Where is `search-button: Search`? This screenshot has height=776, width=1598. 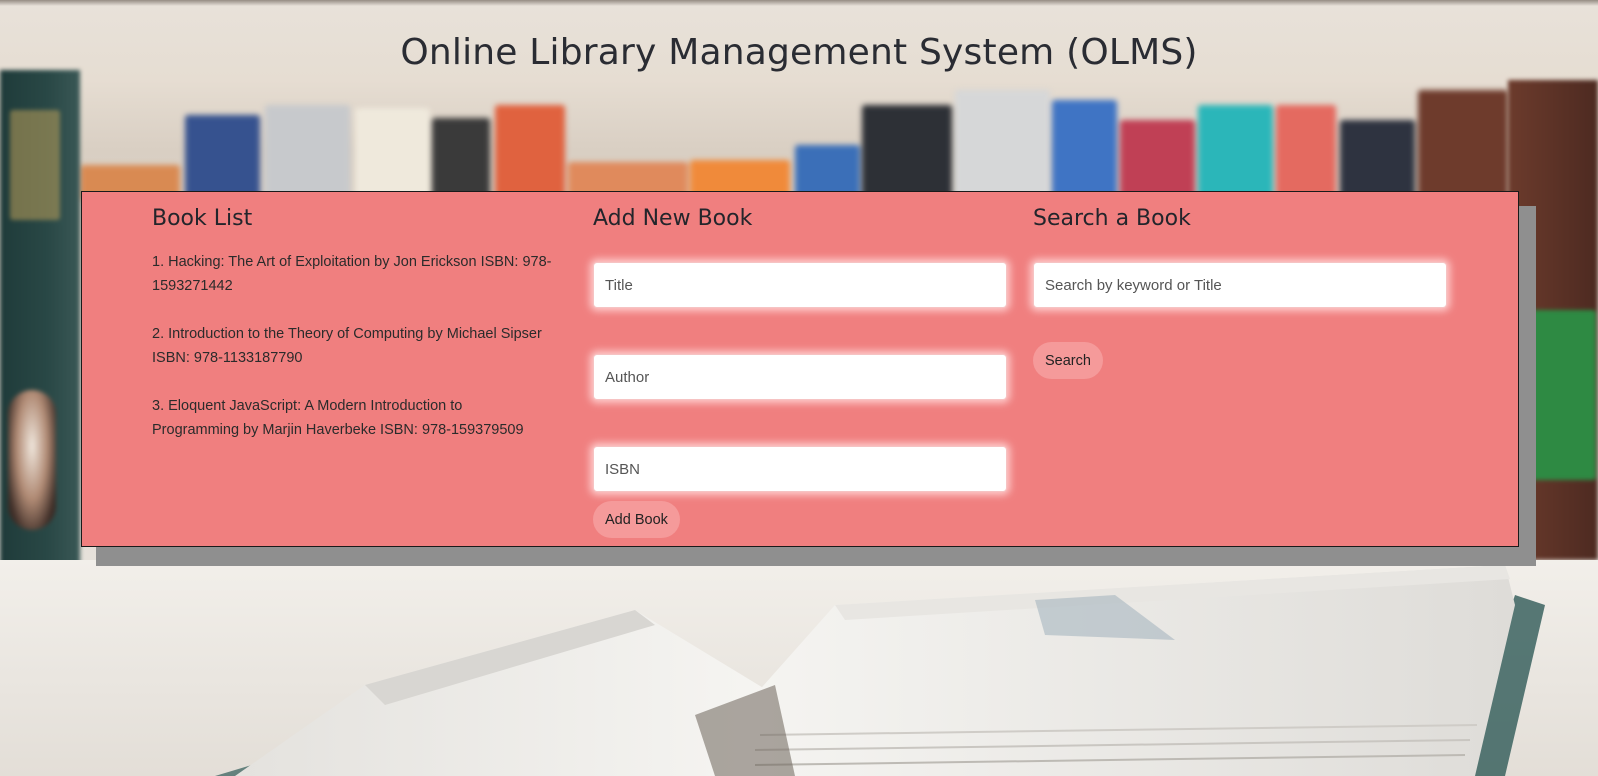 search-button: Search is located at coordinates (1068, 360).